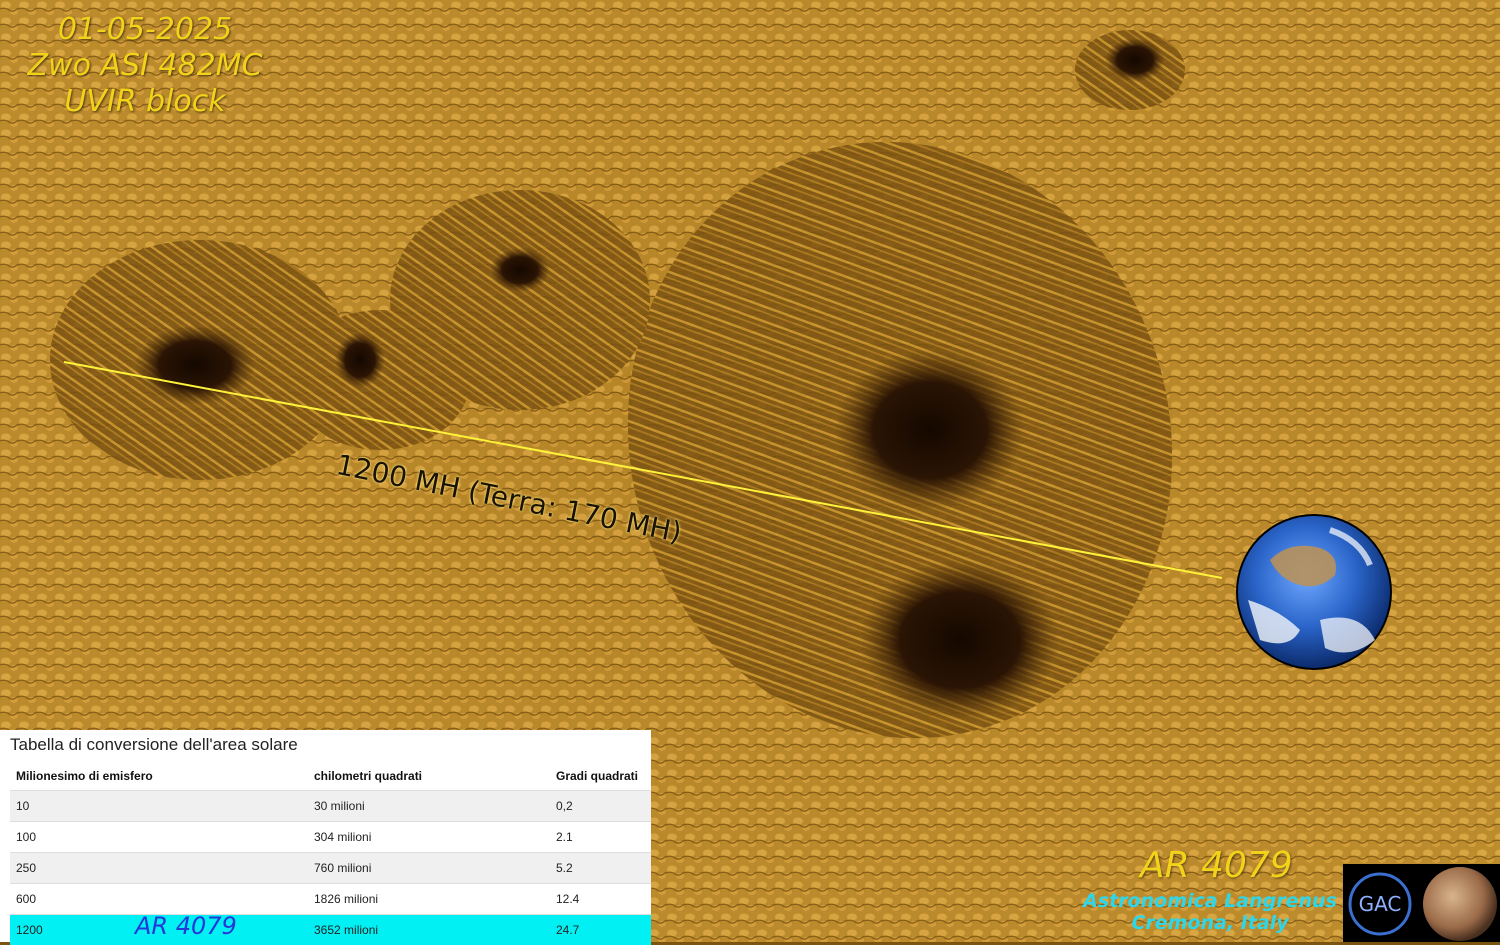 This screenshot has width=1500, height=945. I want to click on svg-text: GAC, so click(1380, 904).